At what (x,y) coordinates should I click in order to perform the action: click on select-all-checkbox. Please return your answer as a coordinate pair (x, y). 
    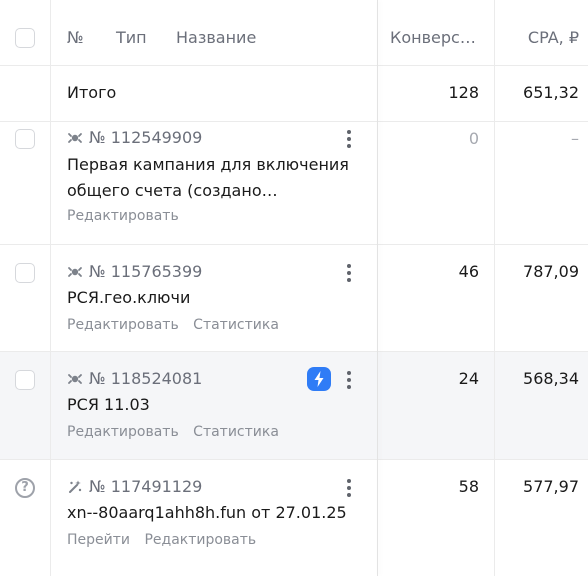
    Looking at the image, I should click on (25, 38).